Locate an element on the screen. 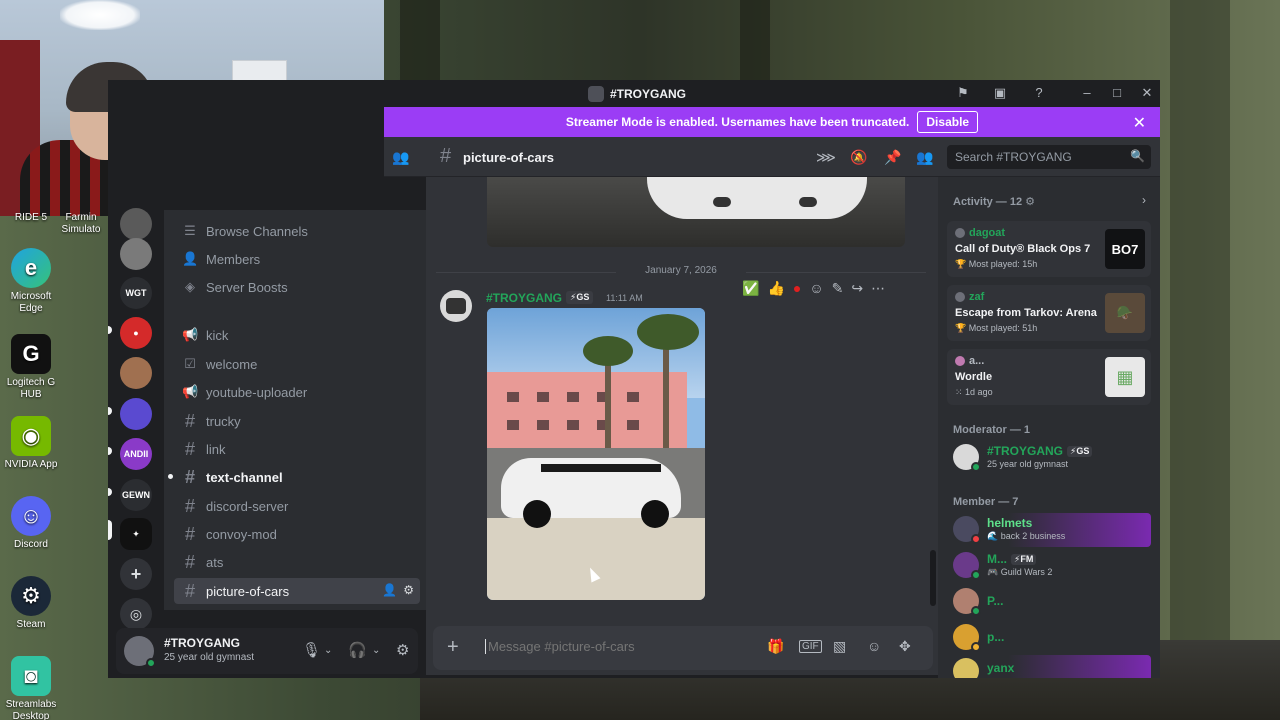  gift-icon: 🎁 is located at coordinates (775, 646).